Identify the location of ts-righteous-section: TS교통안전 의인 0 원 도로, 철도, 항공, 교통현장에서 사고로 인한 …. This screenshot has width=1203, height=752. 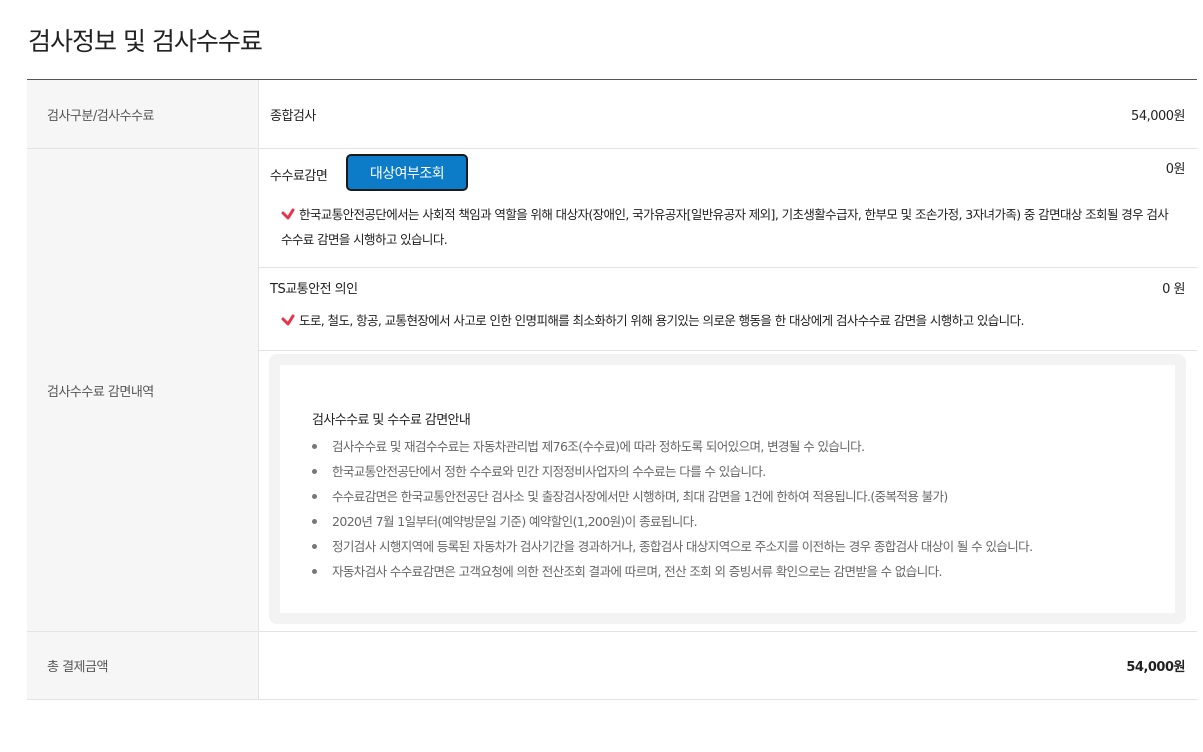
(728, 309).